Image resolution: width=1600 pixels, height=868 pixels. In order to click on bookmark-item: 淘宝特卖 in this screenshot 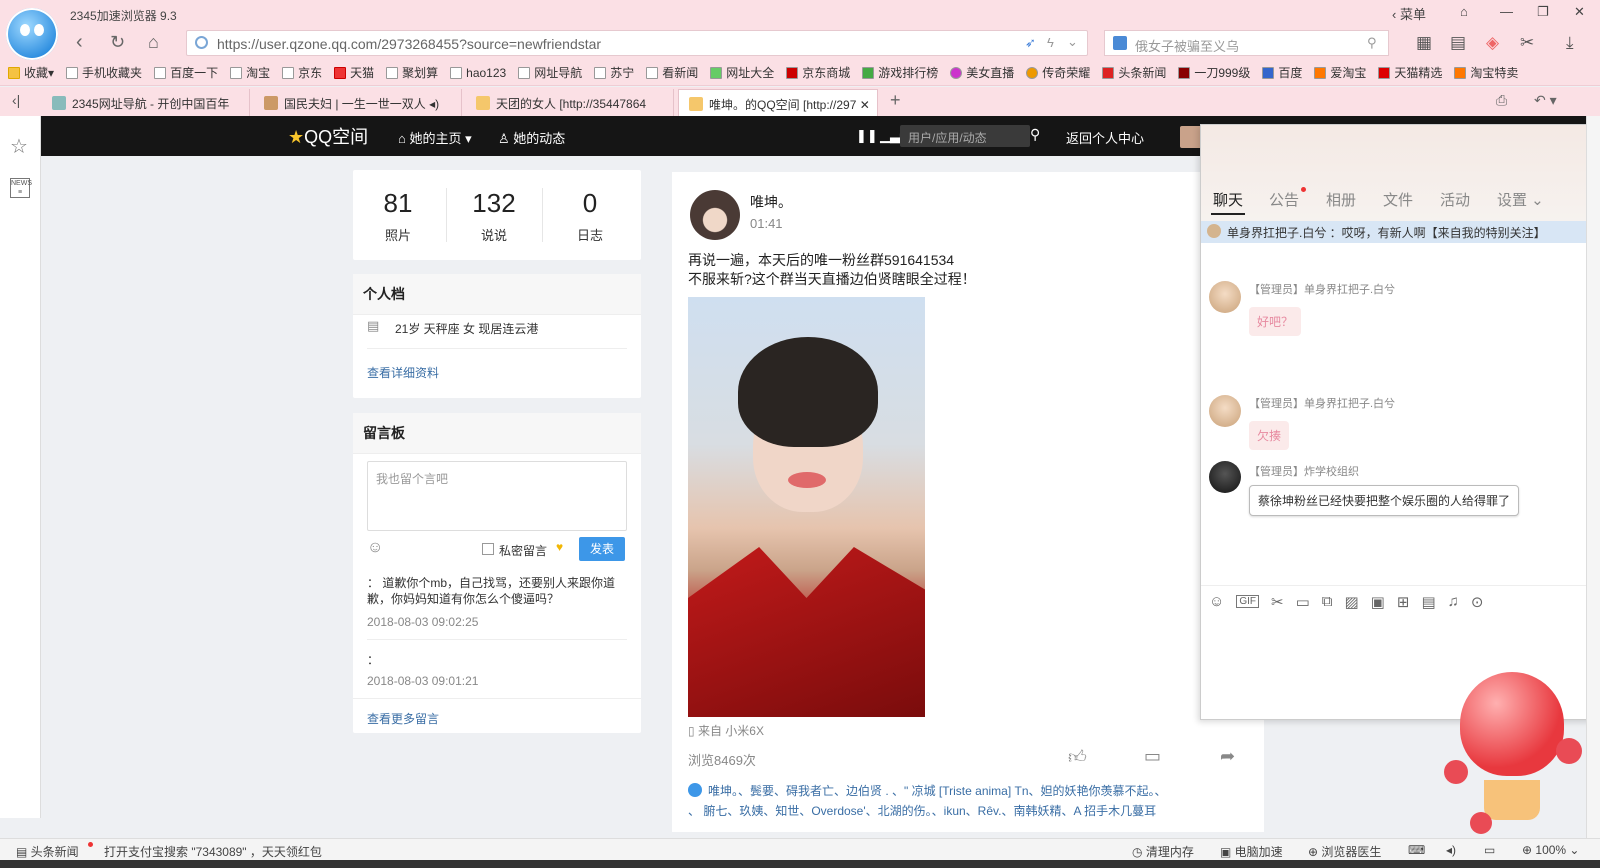, I will do `click(1486, 72)`.